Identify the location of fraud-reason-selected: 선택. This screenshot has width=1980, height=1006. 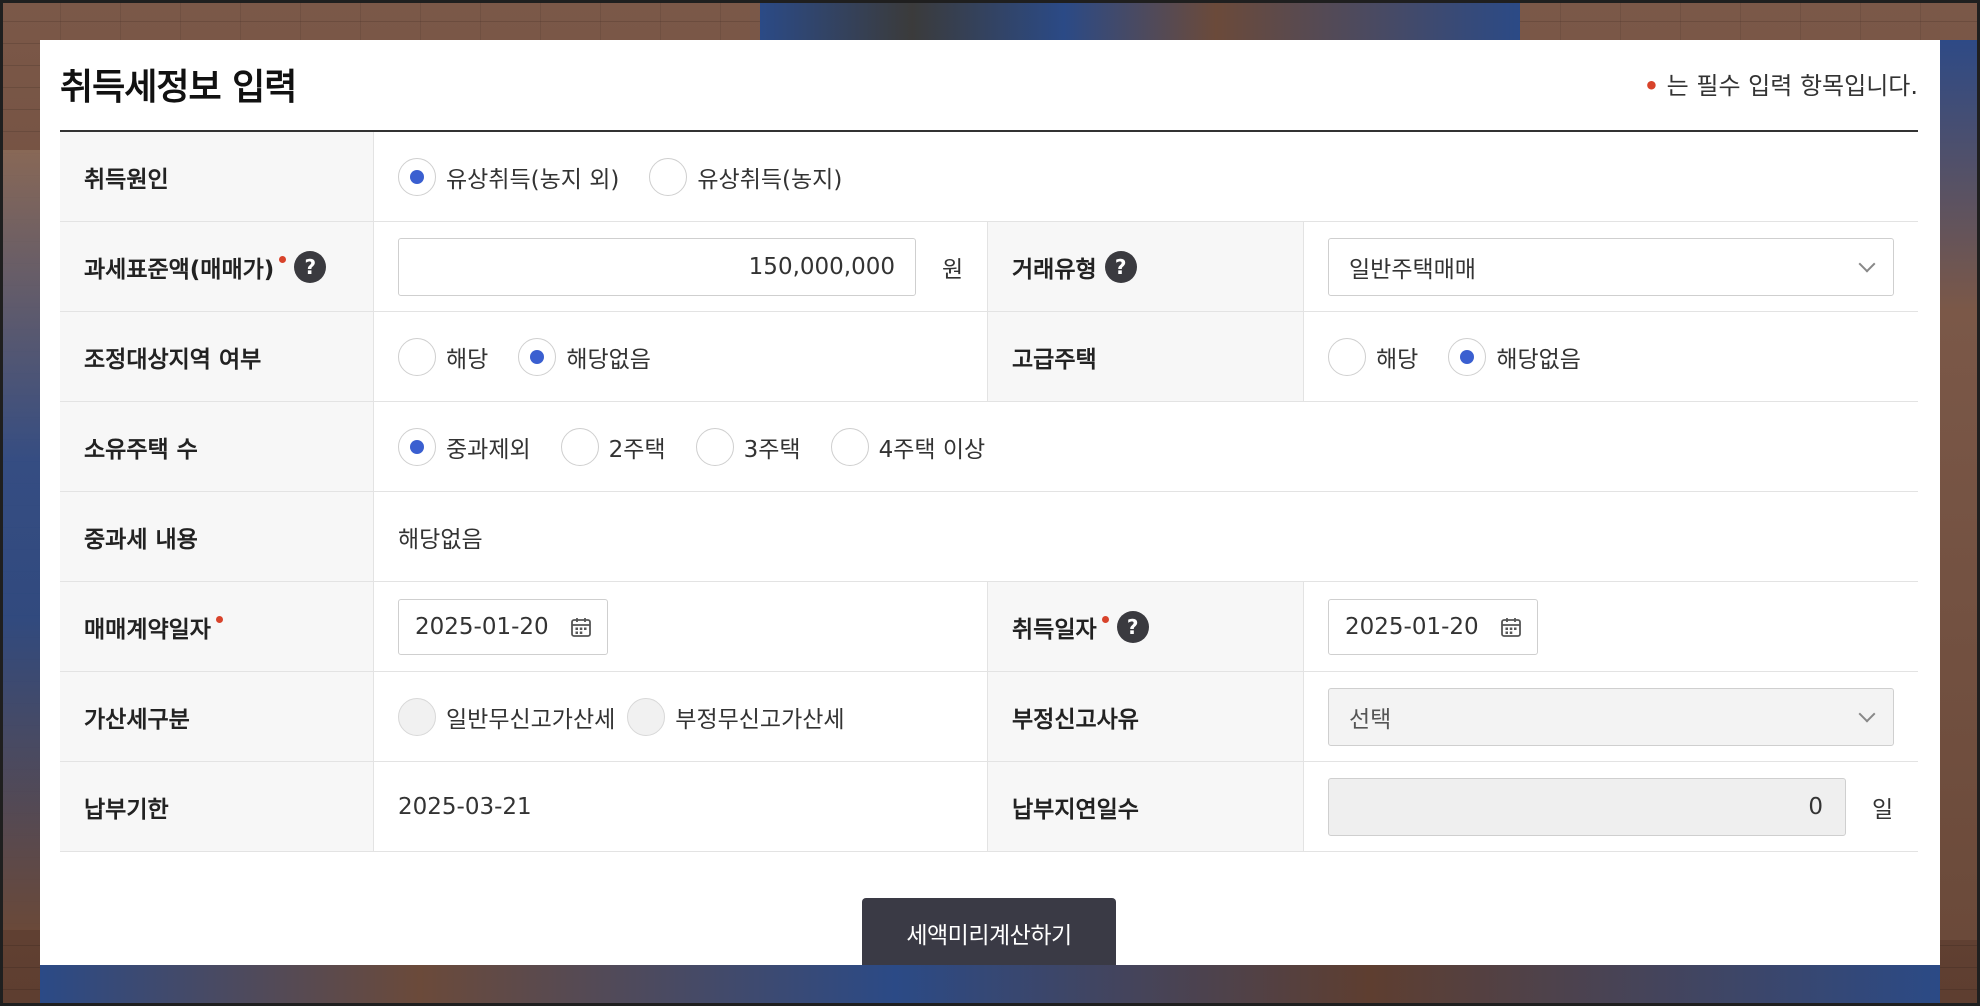
(1370, 719).